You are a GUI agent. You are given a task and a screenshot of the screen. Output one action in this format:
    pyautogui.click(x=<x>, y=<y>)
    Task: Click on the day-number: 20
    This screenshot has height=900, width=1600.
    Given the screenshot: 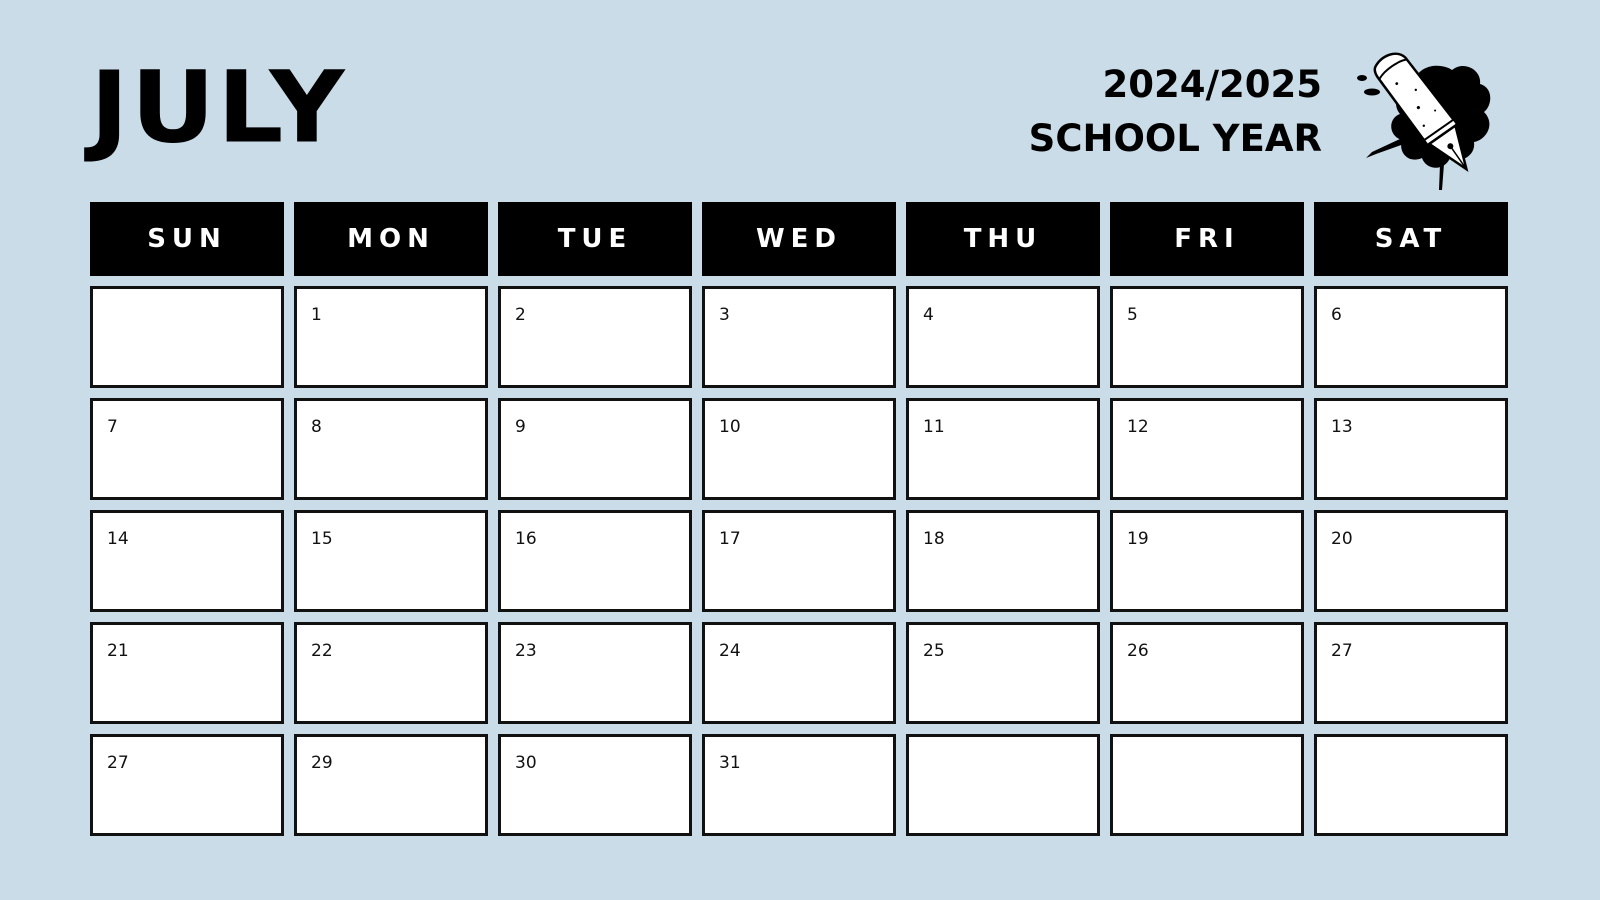 What is the action you would take?
    pyautogui.click(x=1342, y=539)
    